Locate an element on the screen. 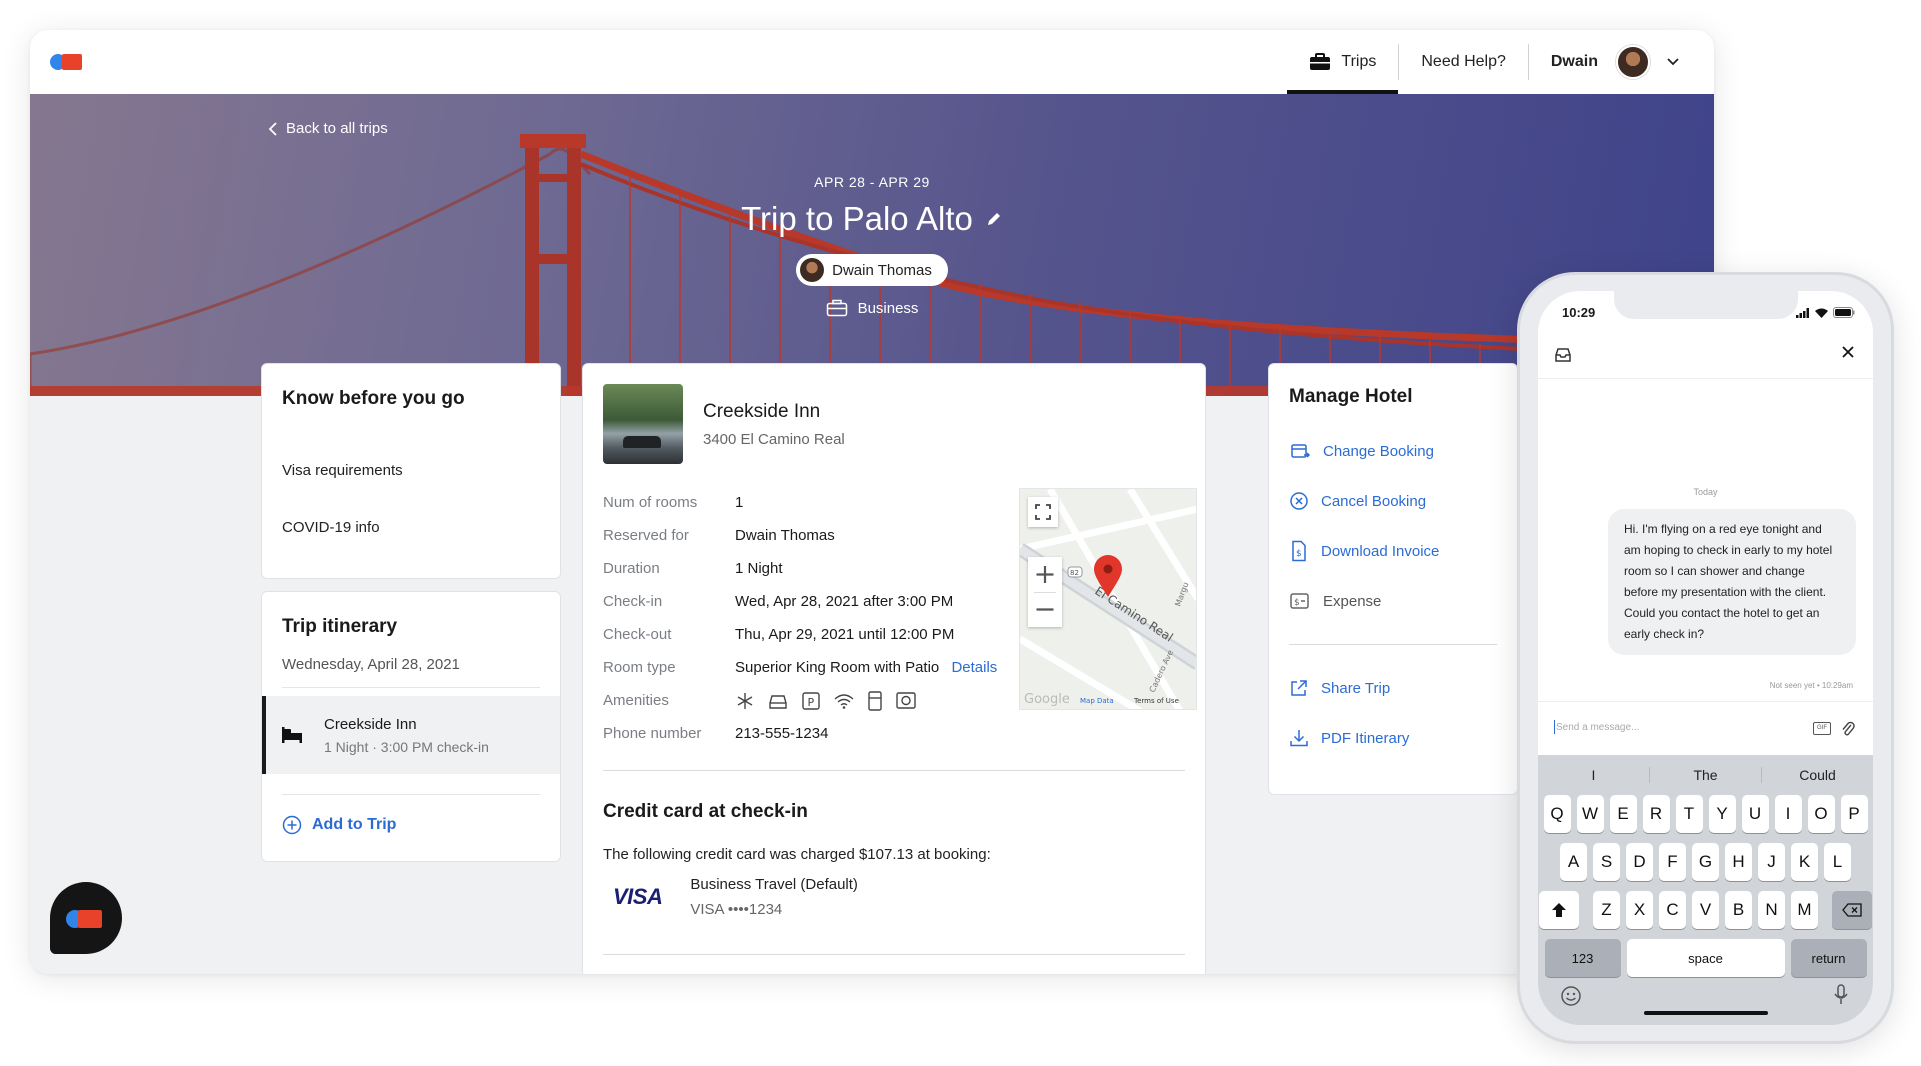 The width and height of the screenshot is (1921, 1066). battery-icon is located at coordinates (1844, 312).